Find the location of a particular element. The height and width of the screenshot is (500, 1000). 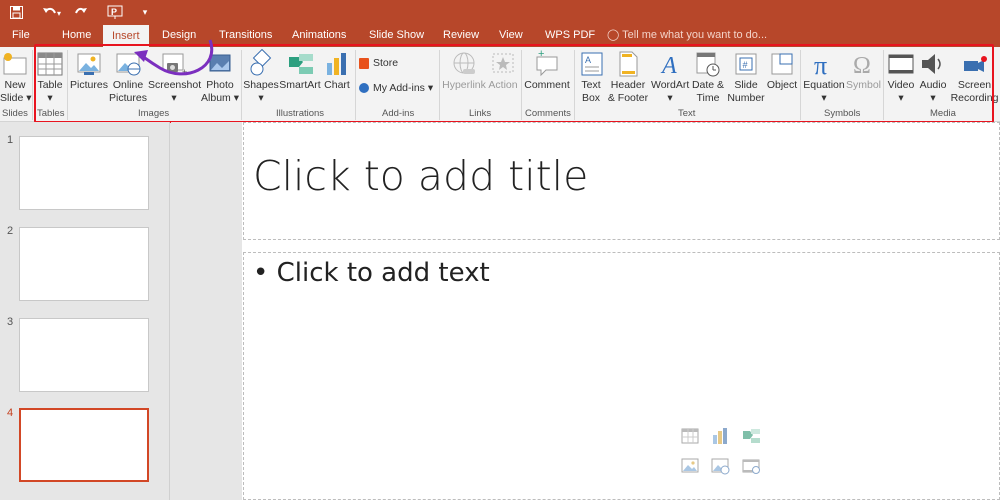

svg-text: π is located at coordinates (820, 65).